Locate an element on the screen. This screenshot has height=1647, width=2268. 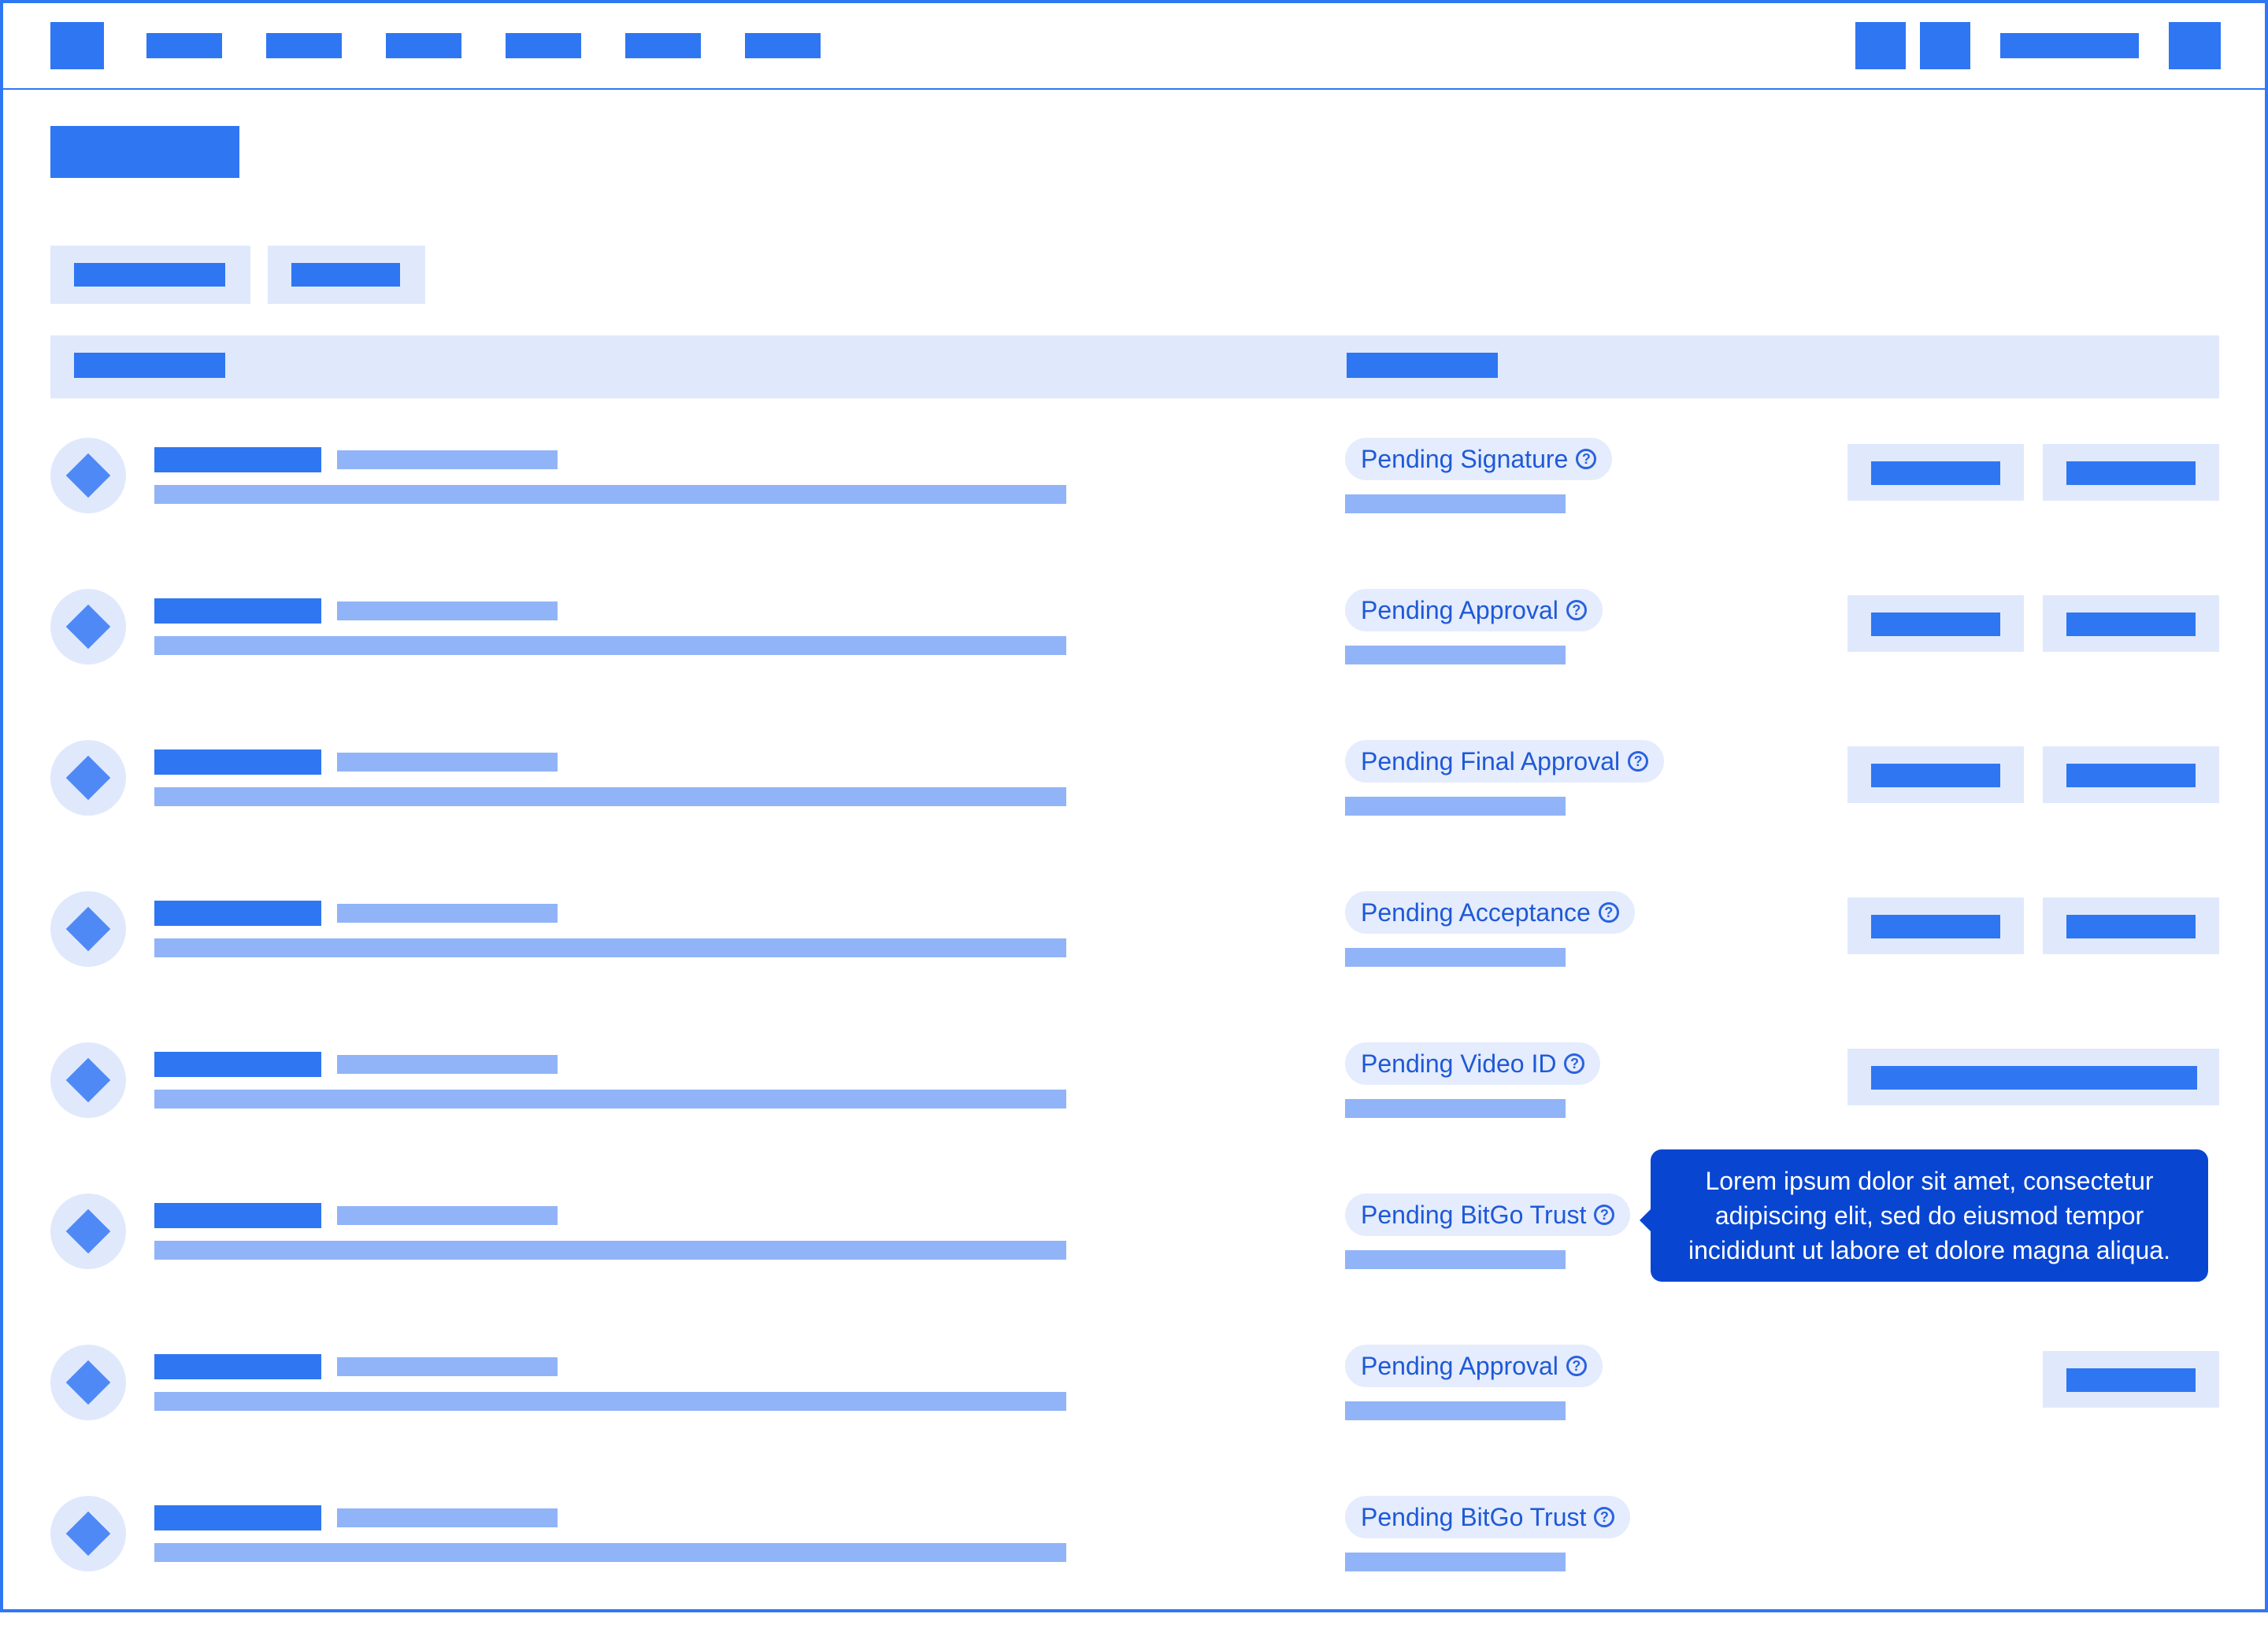
row-action-button-wide is located at coordinates (2033, 1077).